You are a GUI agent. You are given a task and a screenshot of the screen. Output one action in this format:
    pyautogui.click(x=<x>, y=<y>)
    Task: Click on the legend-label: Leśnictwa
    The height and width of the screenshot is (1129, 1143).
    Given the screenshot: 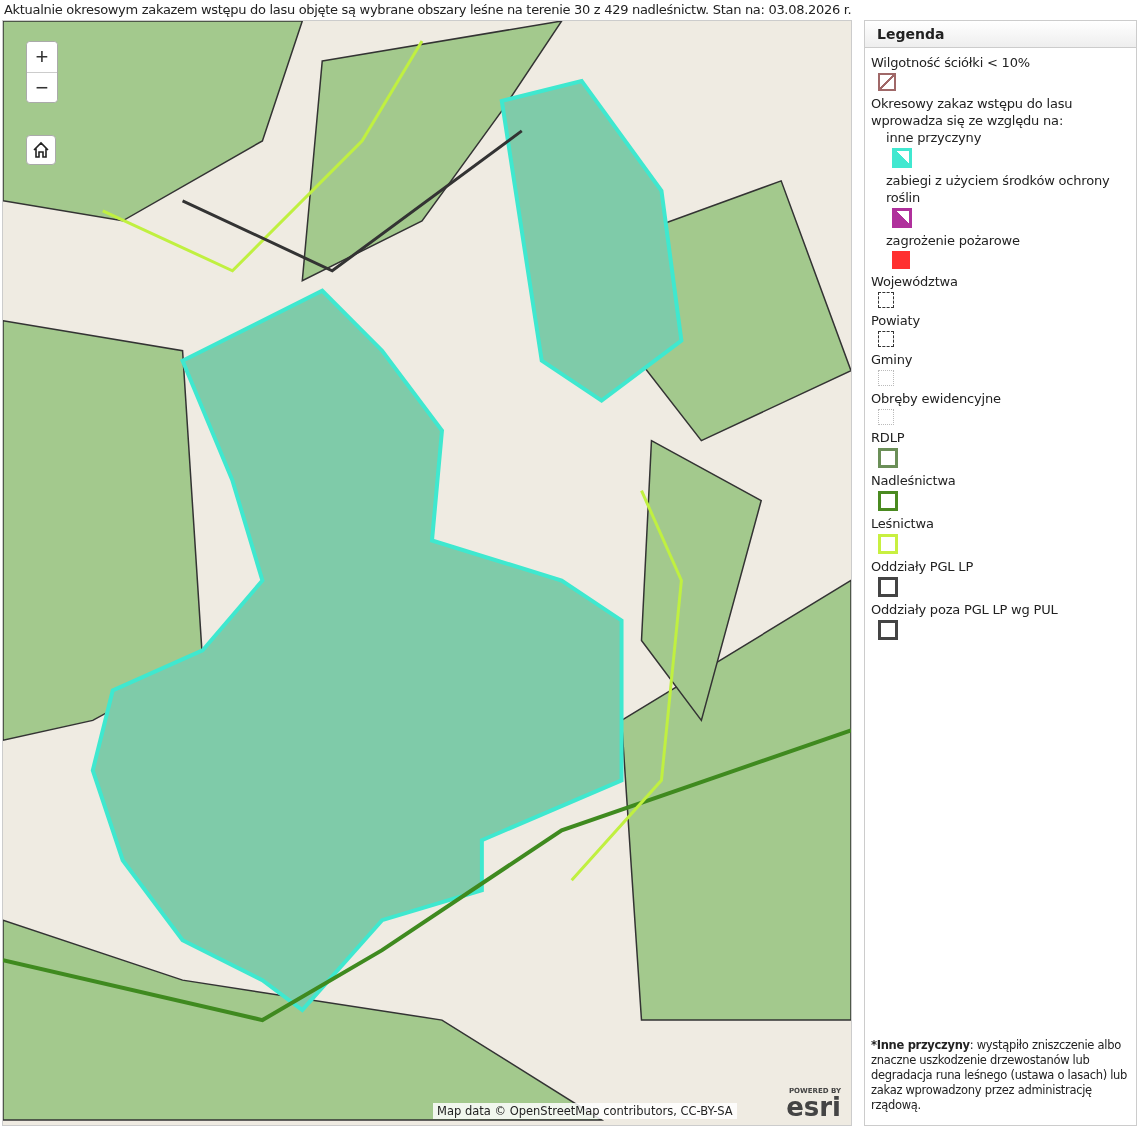 What is the action you would take?
    pyautogui.click(x=903, y=523)
    